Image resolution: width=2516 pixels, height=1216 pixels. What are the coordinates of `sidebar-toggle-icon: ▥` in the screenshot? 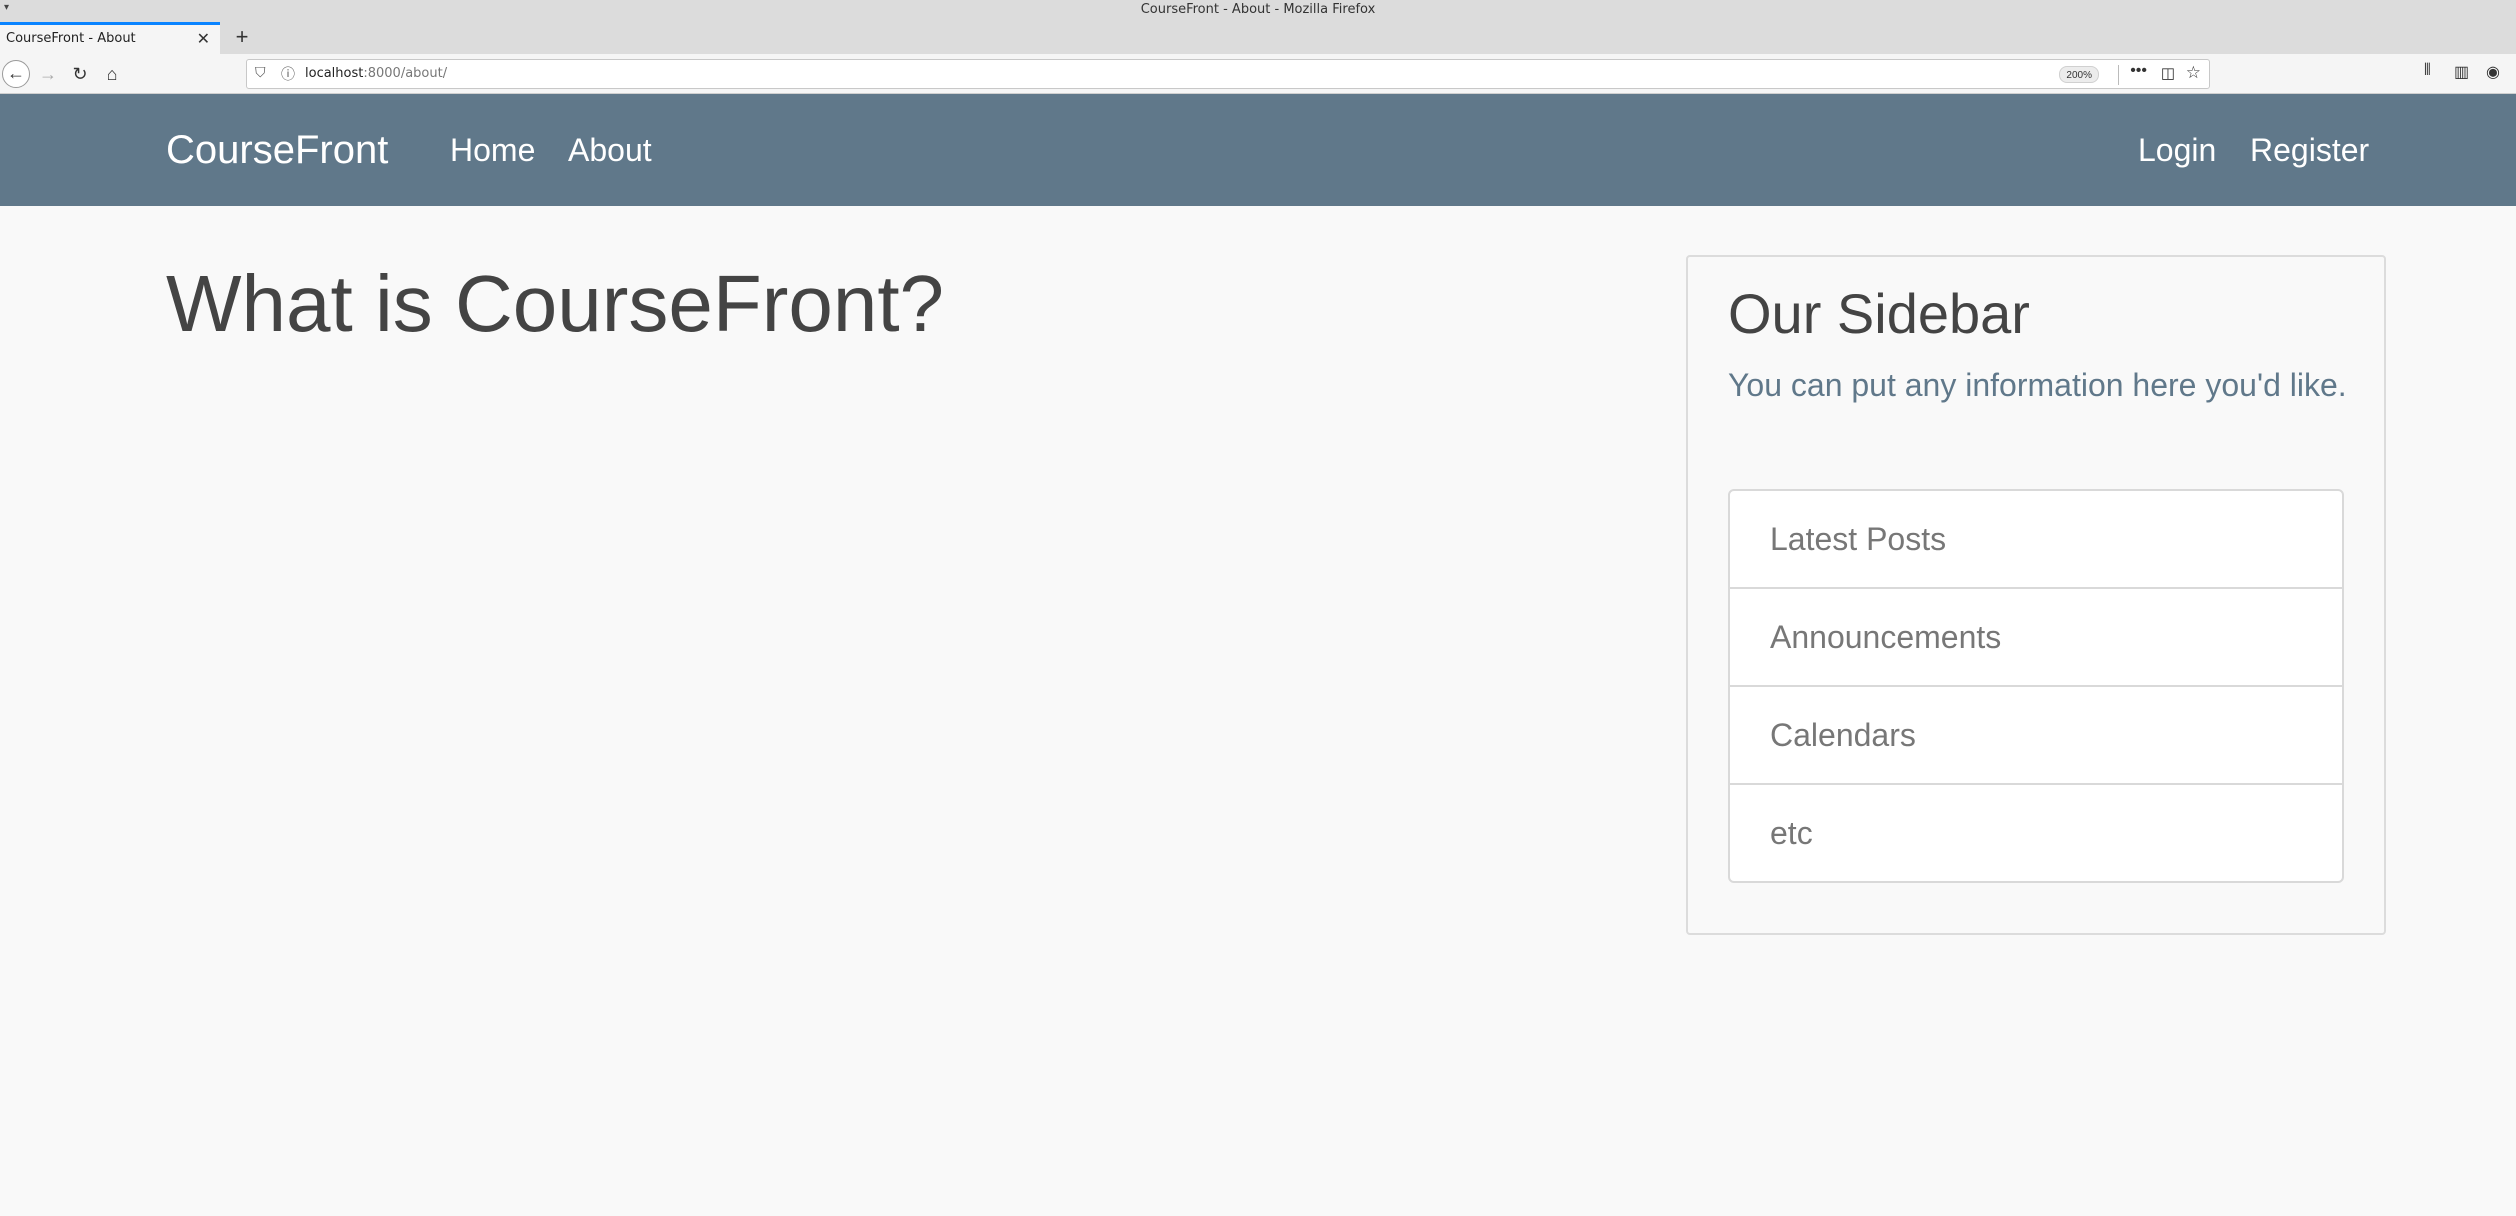 It's located at (2461, 72).